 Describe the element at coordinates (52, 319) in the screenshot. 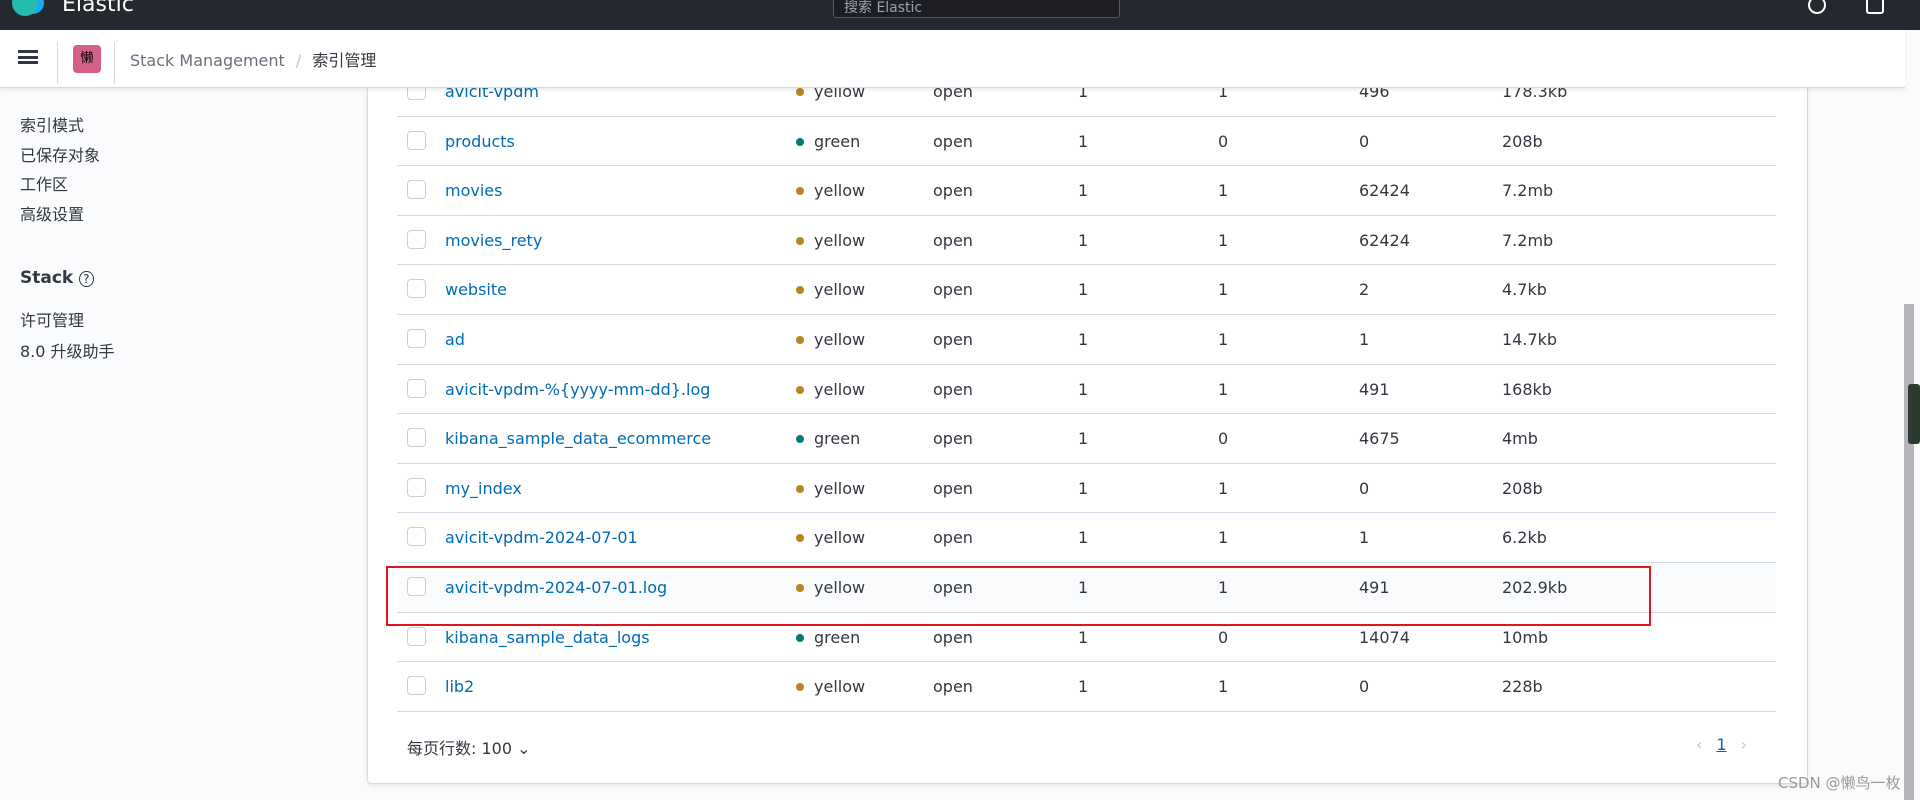

I see `sidebar-item-license: 许可管理` at that location.